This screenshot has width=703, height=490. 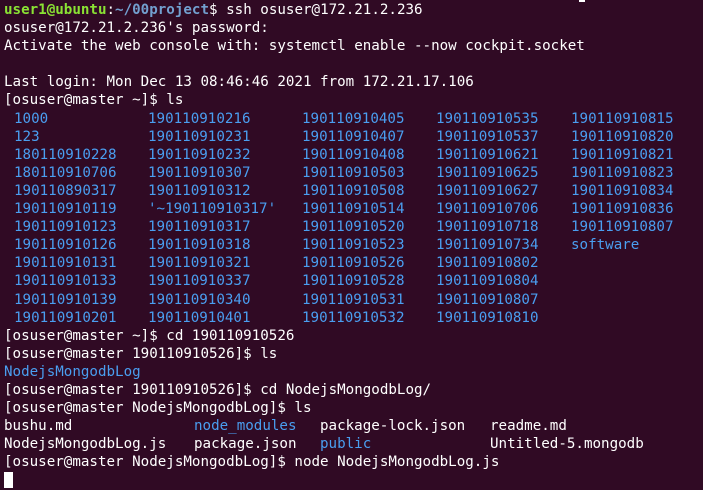 I want to click on directory-entry: 190110910139, so click(x=65, y=299).